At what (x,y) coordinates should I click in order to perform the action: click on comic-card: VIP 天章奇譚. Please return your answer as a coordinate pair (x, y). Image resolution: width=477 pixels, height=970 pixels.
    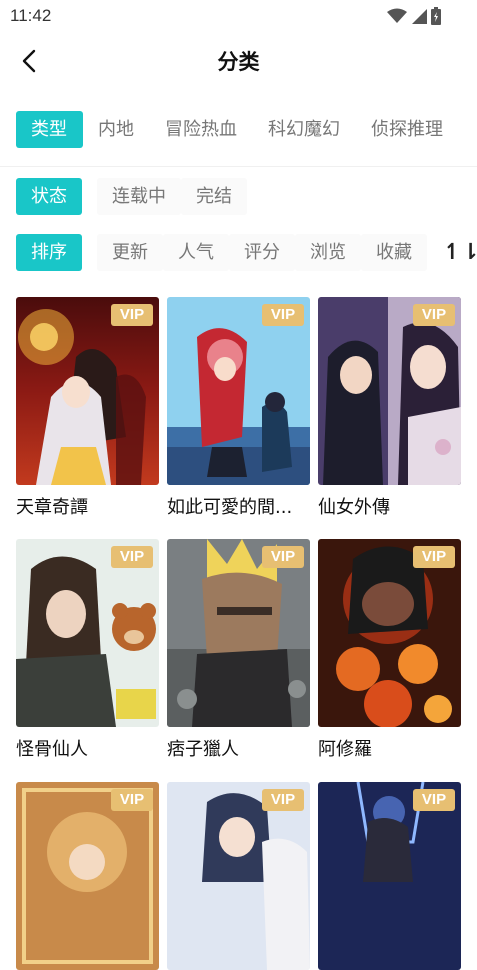
    Looking at the image, I should click on (87, 408).